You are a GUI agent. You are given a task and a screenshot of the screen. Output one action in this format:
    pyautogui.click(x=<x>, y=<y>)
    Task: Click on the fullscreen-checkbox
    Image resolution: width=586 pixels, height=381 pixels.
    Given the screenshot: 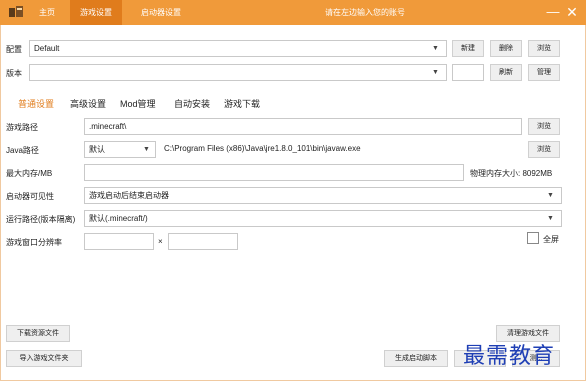 What is the action you would take?
    pyautogui.click(x=533, y=238)
    